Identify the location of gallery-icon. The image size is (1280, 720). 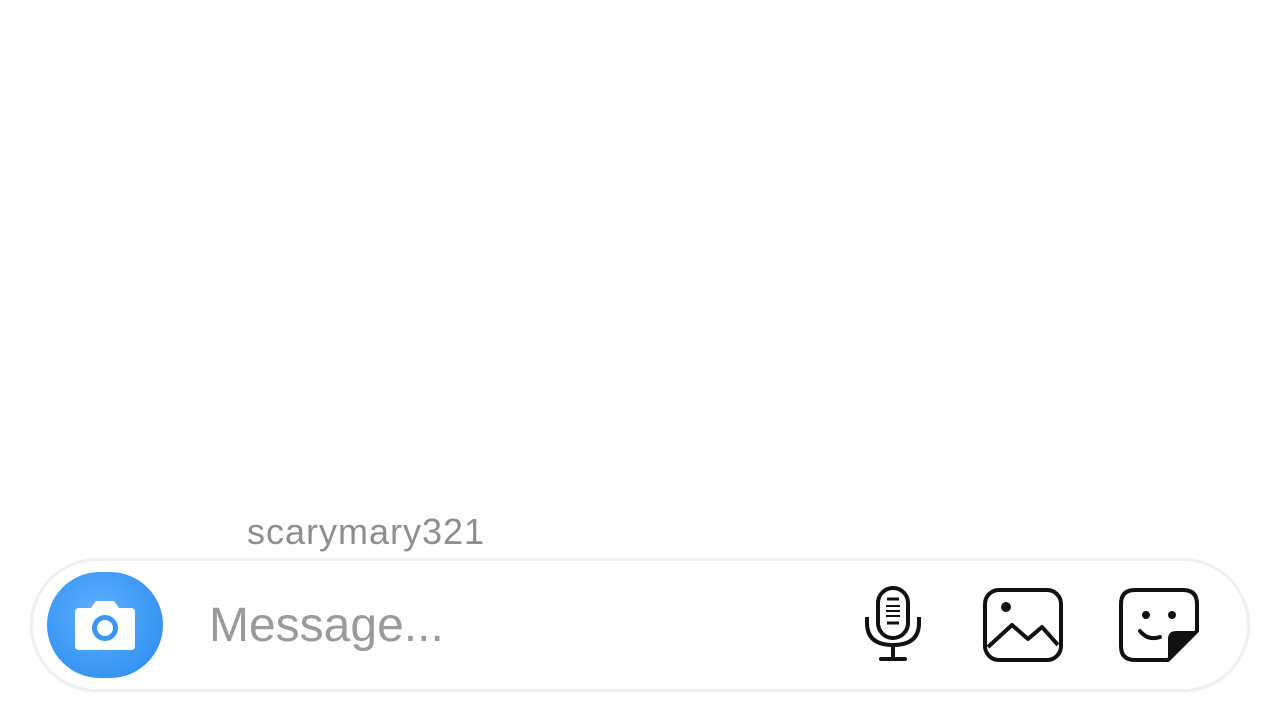
(1023, 627).